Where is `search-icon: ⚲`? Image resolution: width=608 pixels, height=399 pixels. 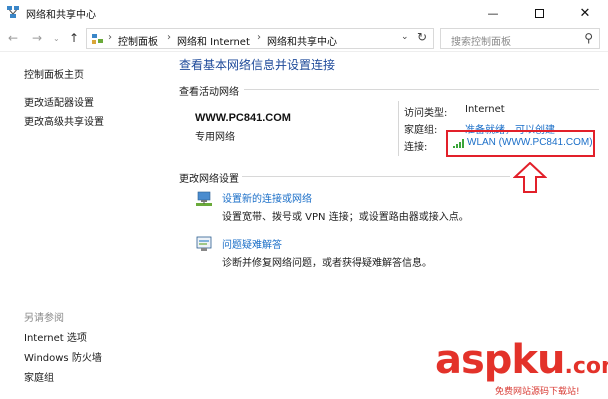
search-icon: ⚲ is located at coordinates (588, 38).